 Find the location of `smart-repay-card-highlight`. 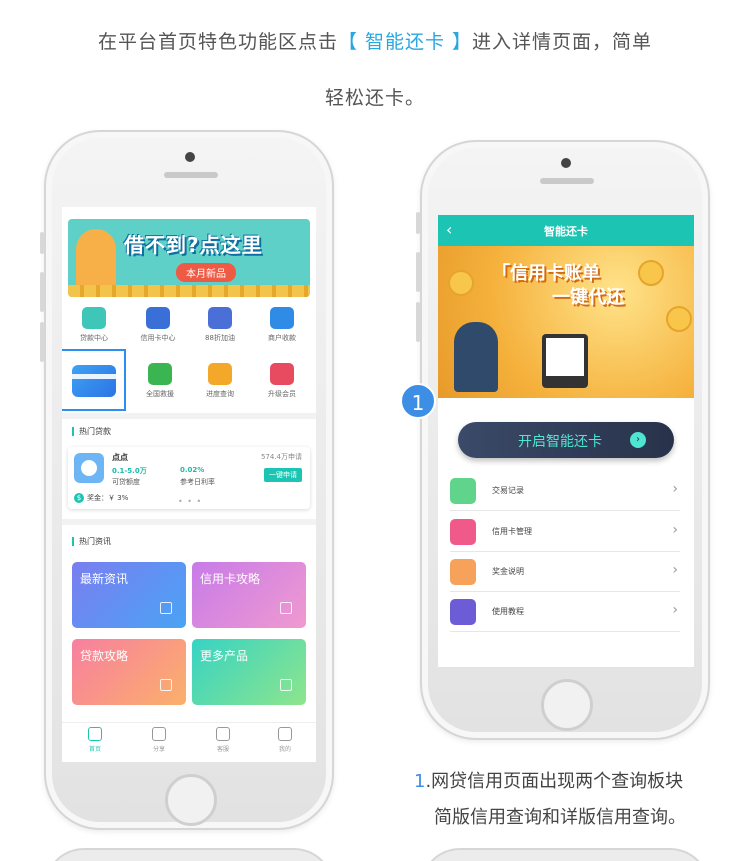

smart-repay-card-highlight is located at coordinates (94, 380).